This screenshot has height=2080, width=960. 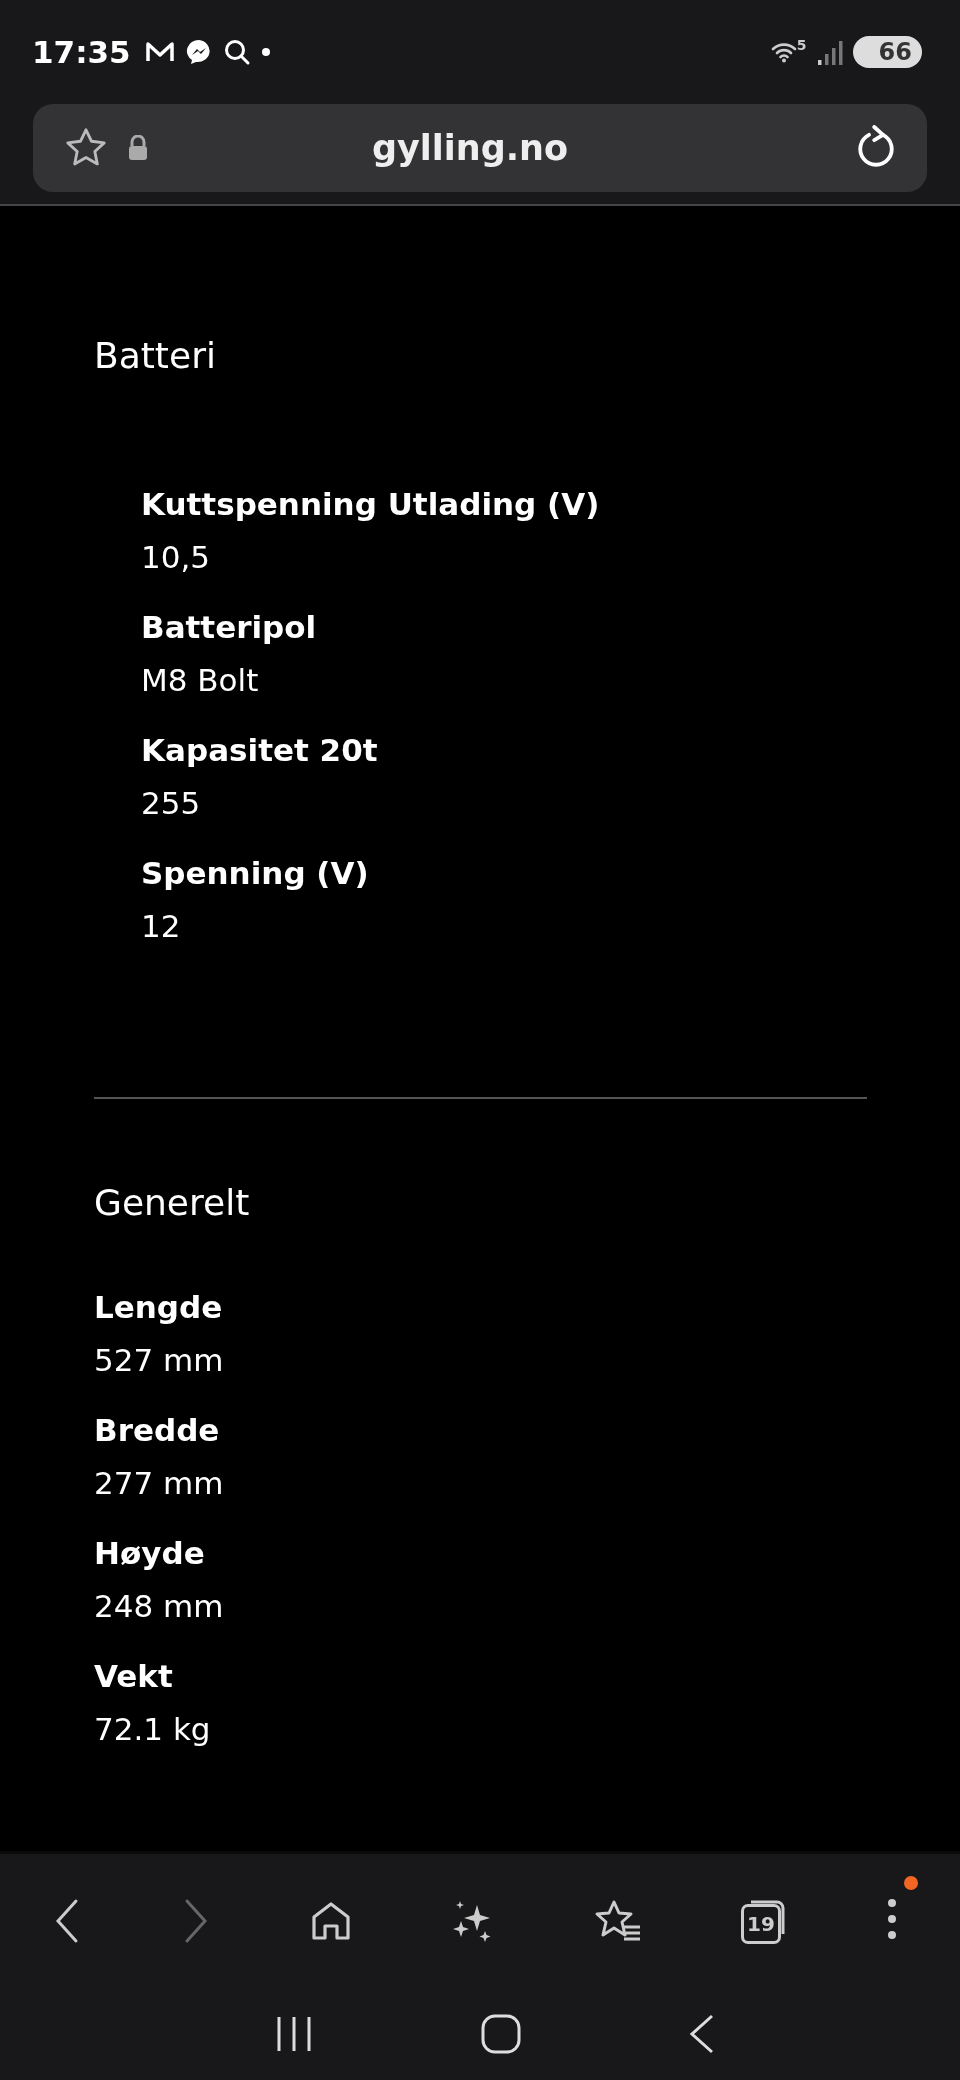 What do you see at coordinates (200, 680) in the screenshot?
I see `spec-value: M8 Bolt` at bounding box center [200, 680].